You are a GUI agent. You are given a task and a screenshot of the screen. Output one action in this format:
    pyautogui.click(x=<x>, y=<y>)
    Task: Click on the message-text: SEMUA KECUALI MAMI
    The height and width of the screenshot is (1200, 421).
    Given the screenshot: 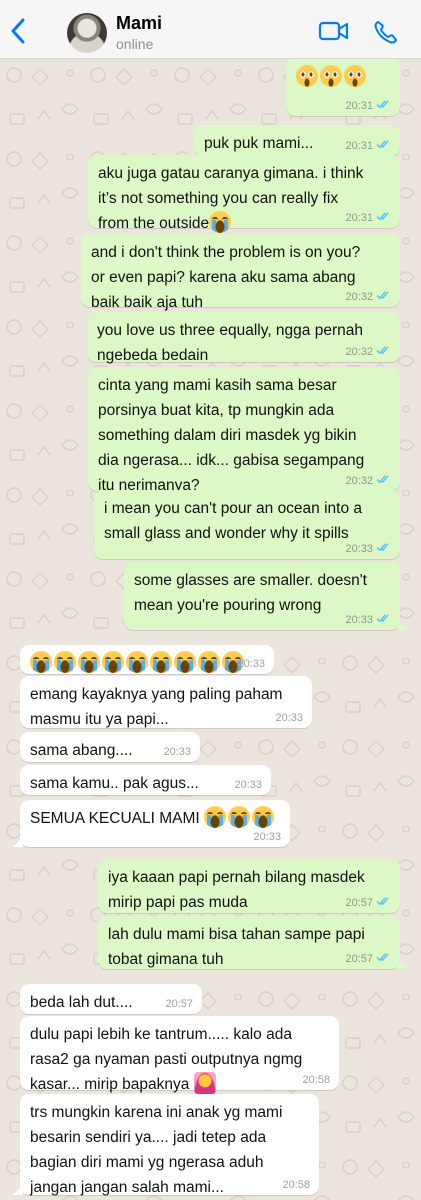 What is the action you would take?
    pyautogui.click(x=155, y=818)
    